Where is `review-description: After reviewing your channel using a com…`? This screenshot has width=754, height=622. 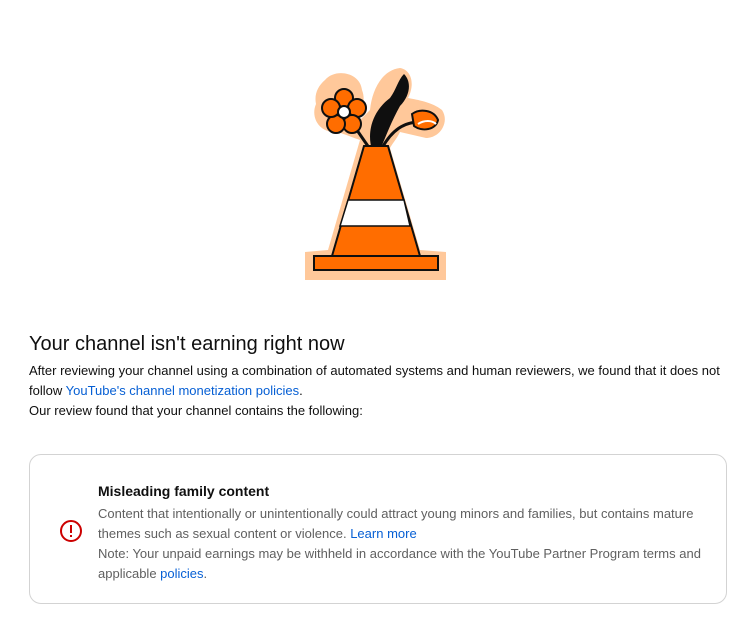 review-description: After reviewing your channel using a com… is located at coordinates (381, 381).